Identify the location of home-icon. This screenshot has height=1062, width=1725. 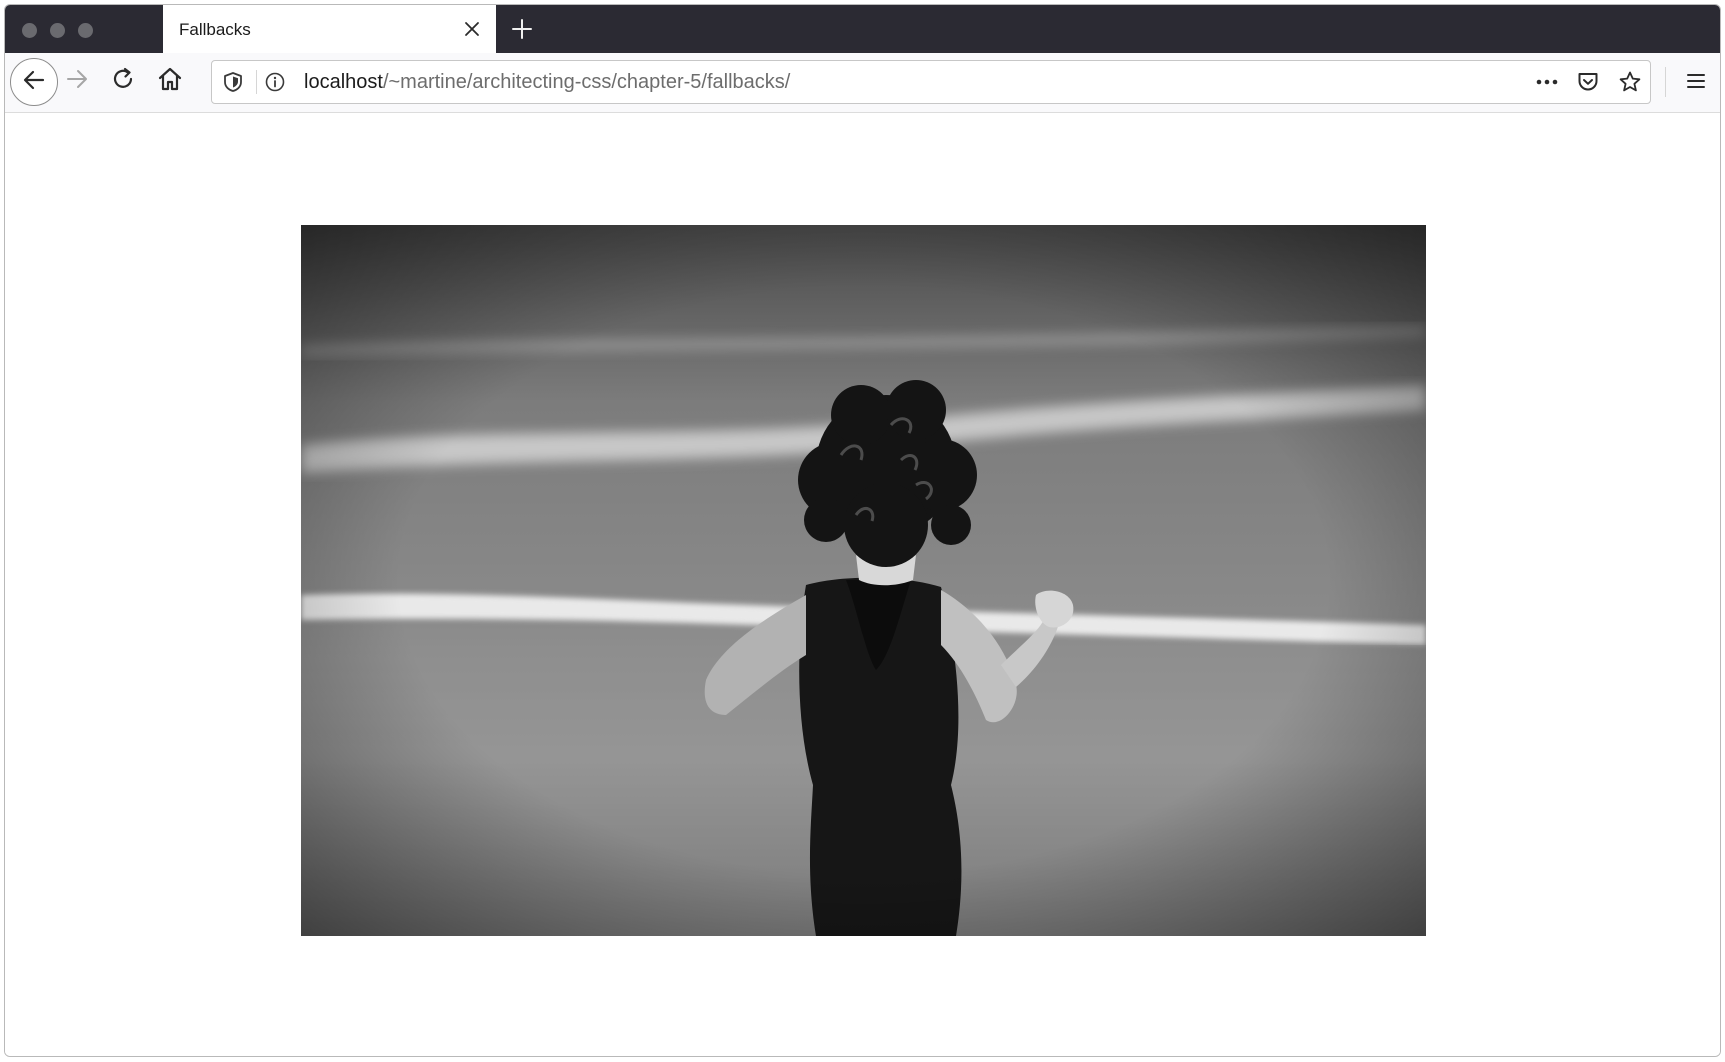
(170, 81).